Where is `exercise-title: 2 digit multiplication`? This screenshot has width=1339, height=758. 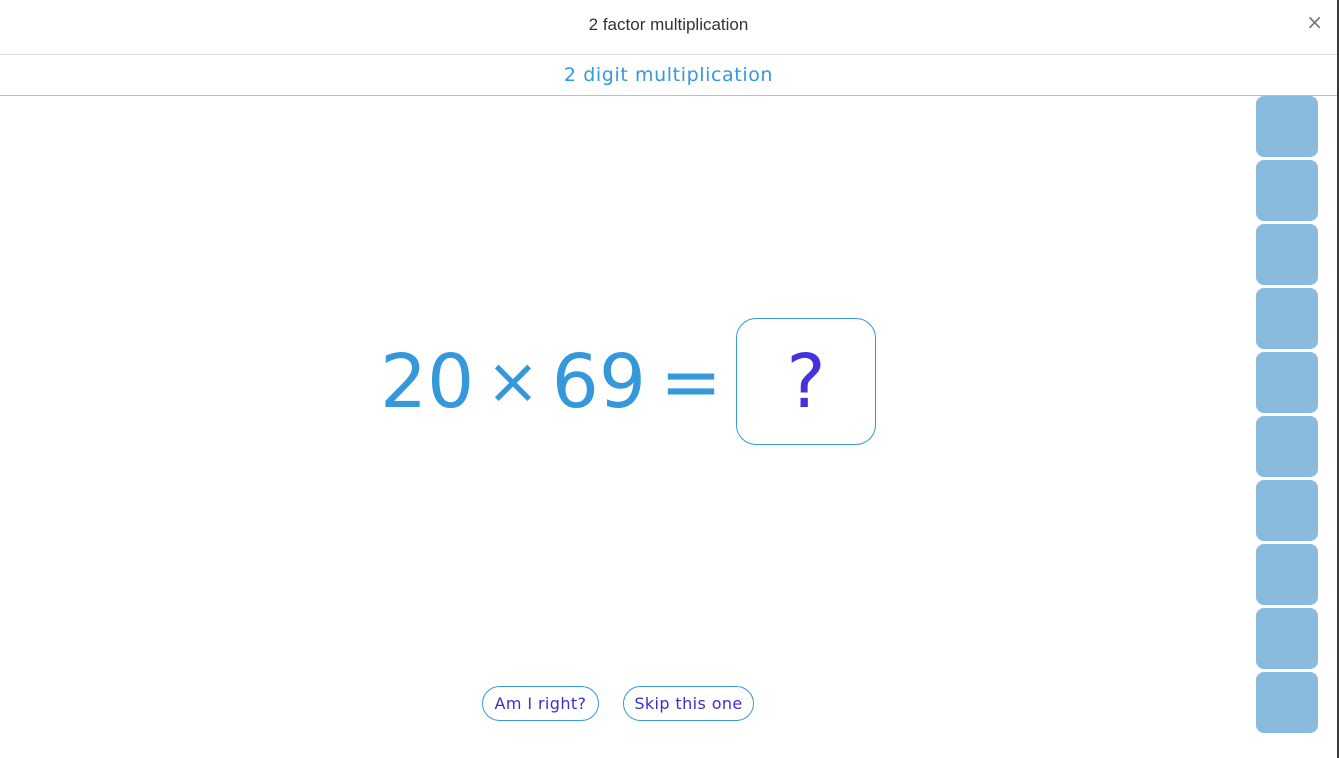 exercise-title: 2 digit multiplication is located at coordinates (668, 75).